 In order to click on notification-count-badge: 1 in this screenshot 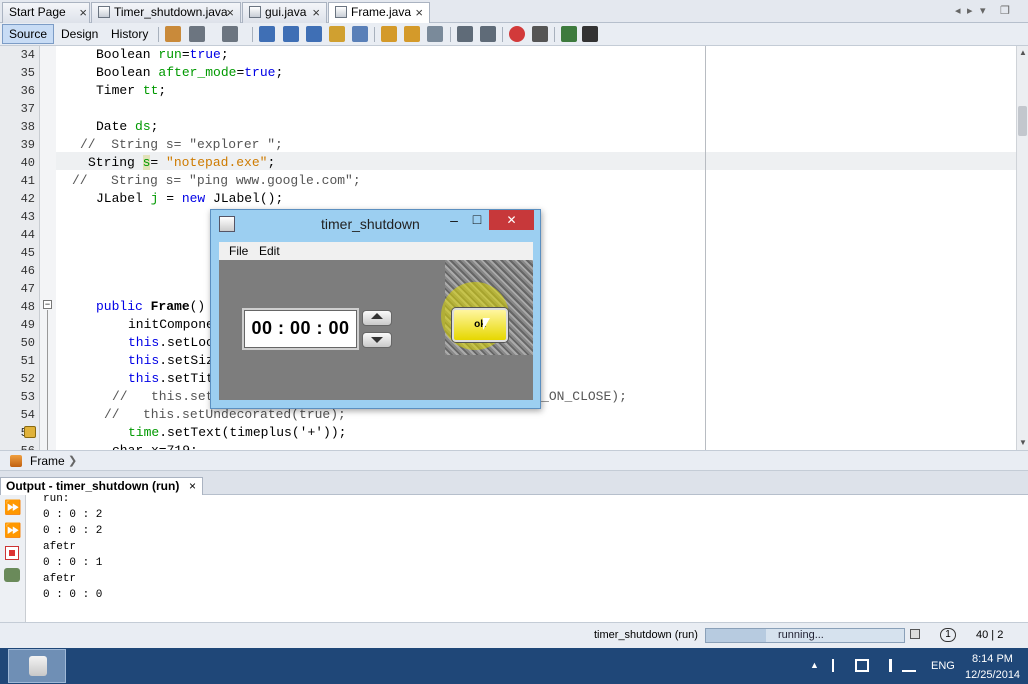, I will do `click(948, 635)`.